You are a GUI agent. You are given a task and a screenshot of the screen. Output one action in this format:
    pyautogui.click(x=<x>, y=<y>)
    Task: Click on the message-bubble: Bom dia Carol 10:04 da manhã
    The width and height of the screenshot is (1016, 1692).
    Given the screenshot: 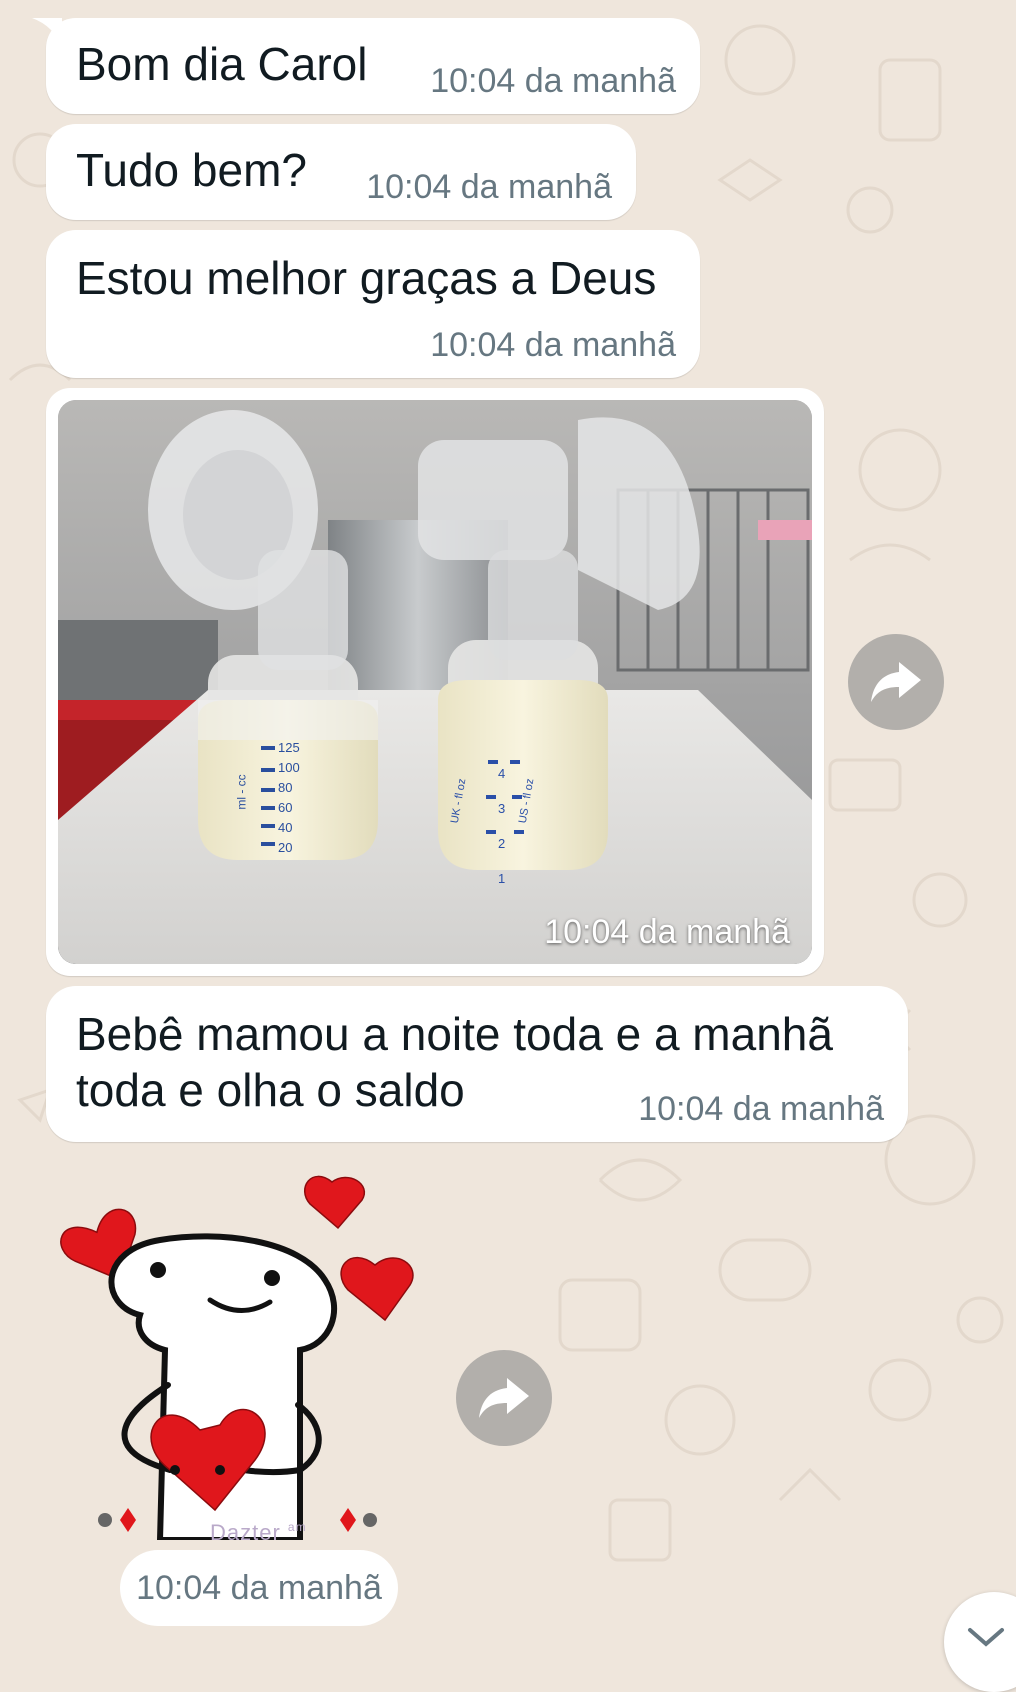 What is the action you would take?
    pyautogui.click(x=366, y=66)
    